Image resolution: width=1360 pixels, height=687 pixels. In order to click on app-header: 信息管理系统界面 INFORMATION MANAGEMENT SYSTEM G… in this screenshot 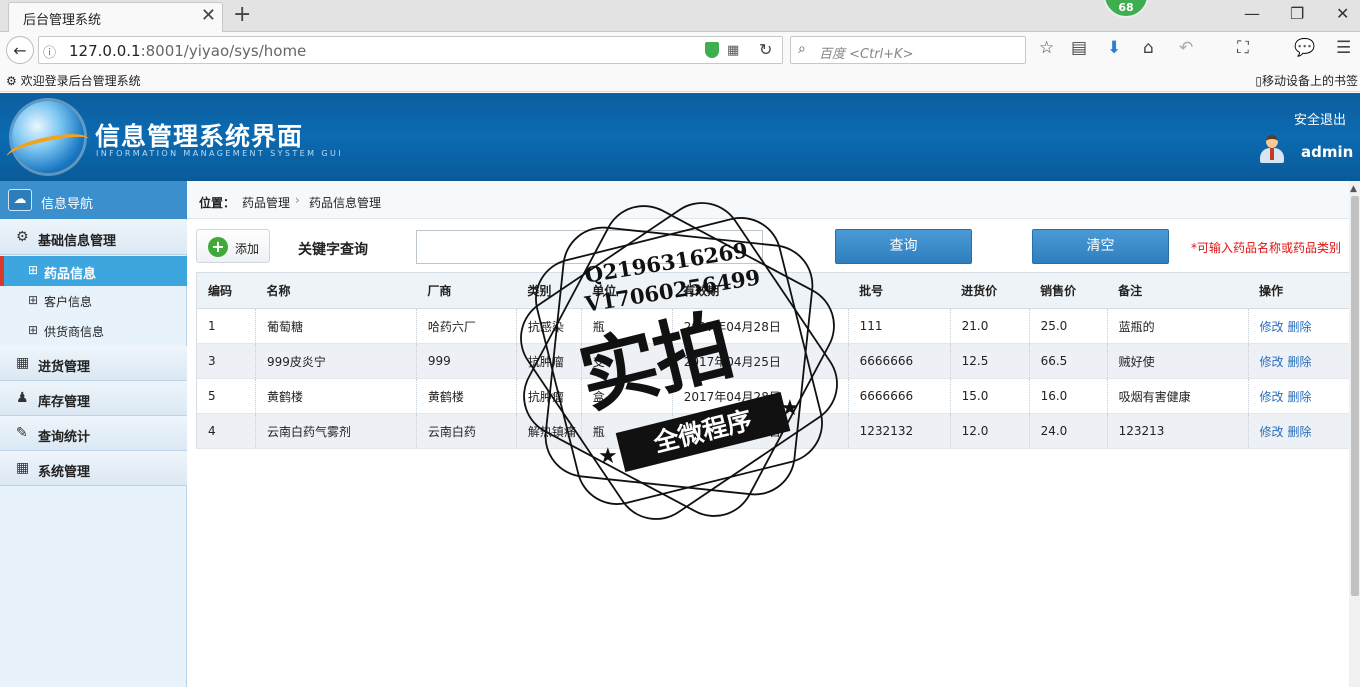, I will do `click(680, 137)`.